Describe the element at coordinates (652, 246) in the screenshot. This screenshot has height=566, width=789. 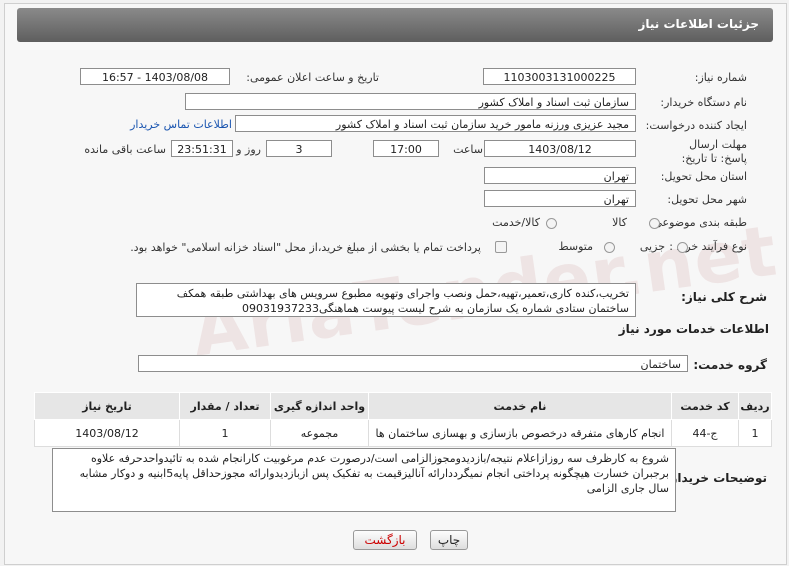
I see `process-minor-label: جزیی` at that location.